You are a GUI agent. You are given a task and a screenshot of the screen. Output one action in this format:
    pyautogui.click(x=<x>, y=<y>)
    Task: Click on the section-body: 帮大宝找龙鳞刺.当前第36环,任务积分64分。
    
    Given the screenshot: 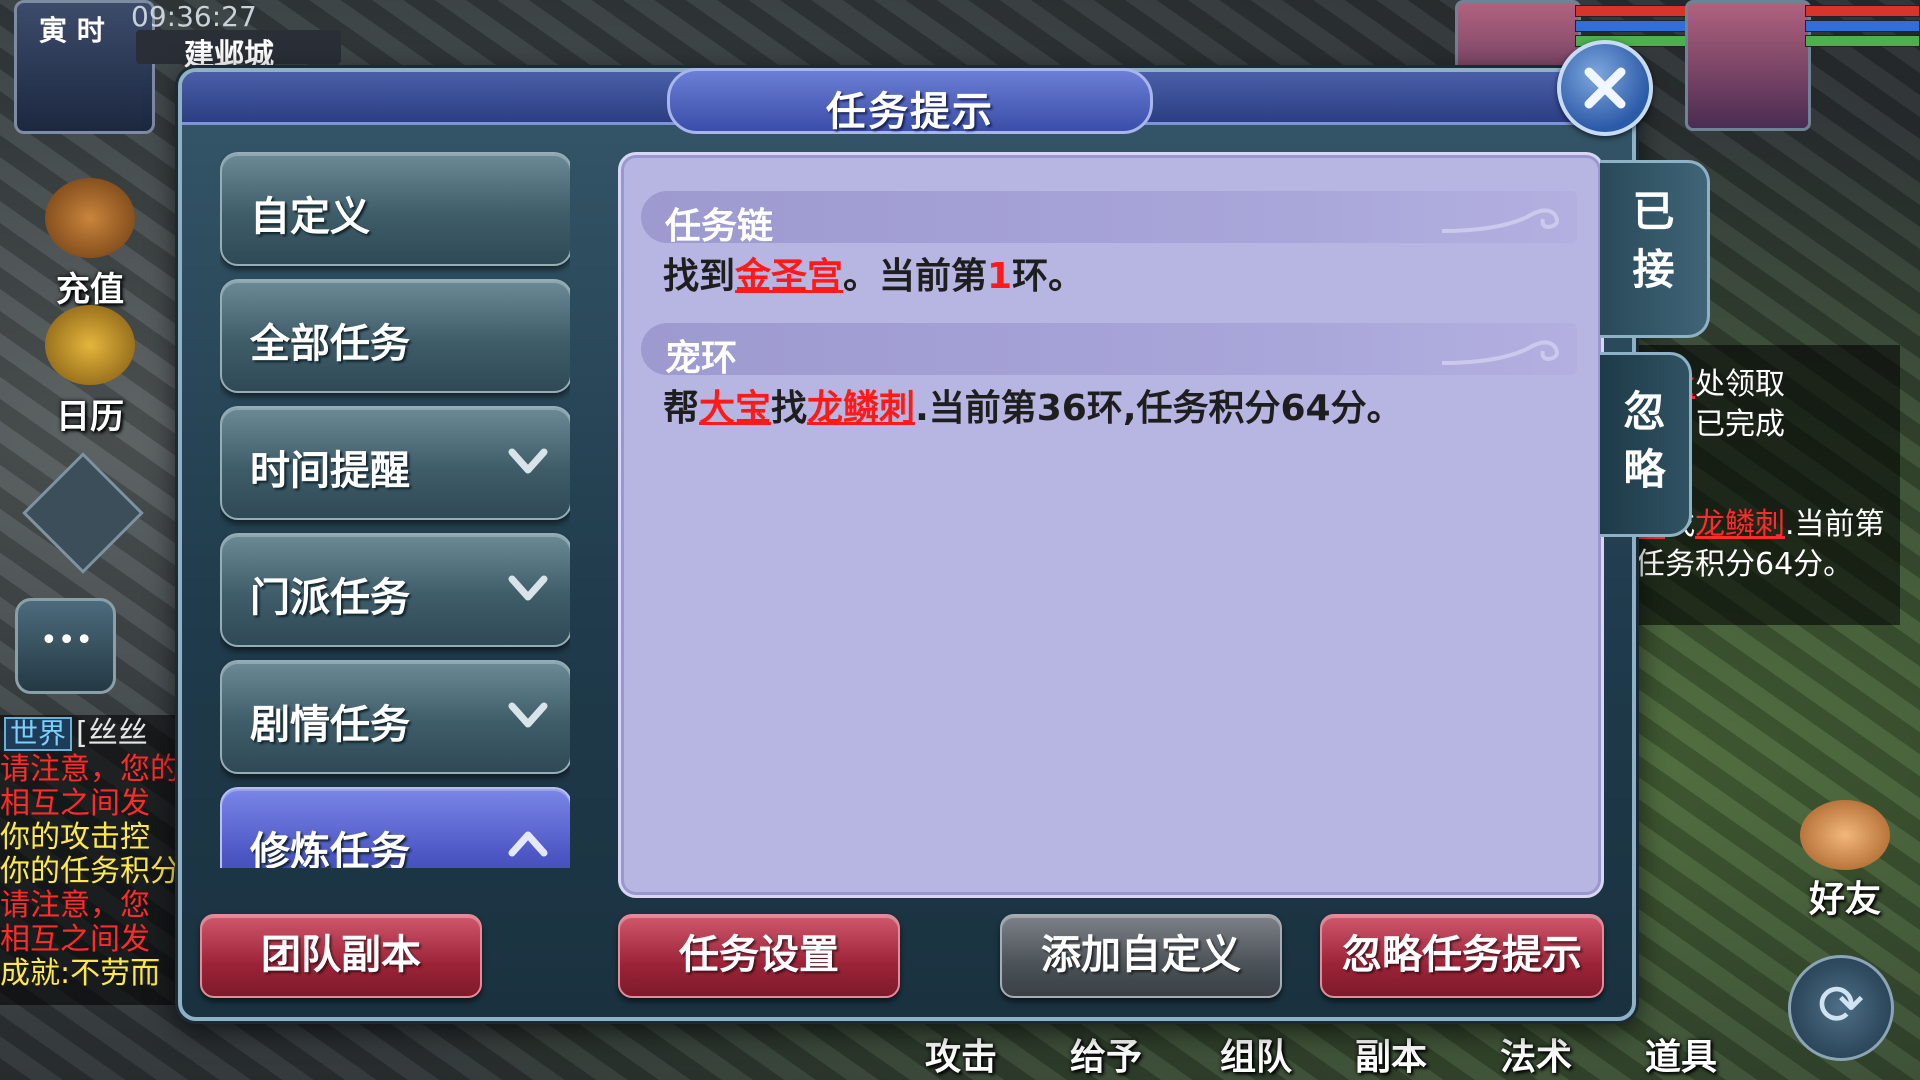 What is the action you would take?
    pyautogui.click(x=1033, y=405)
    